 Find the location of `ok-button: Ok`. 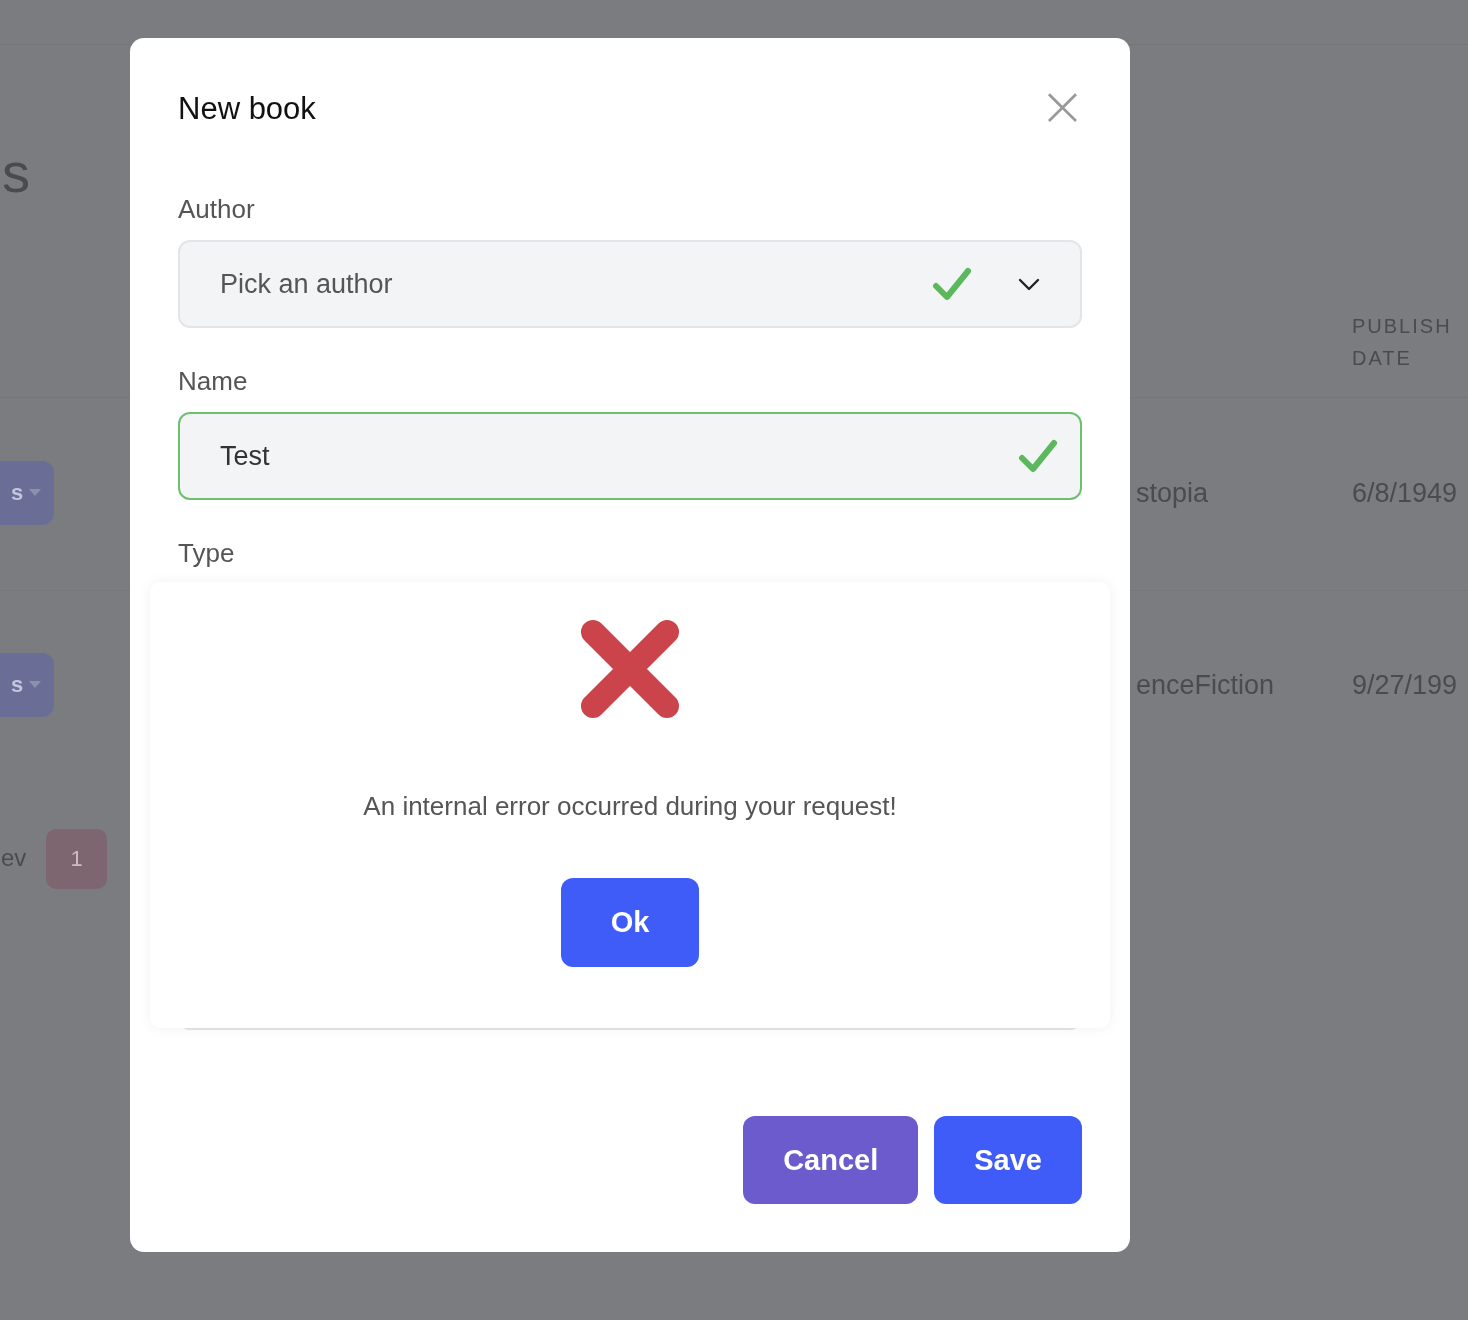

ok-button: Ok is located at coordinates (630, 922).